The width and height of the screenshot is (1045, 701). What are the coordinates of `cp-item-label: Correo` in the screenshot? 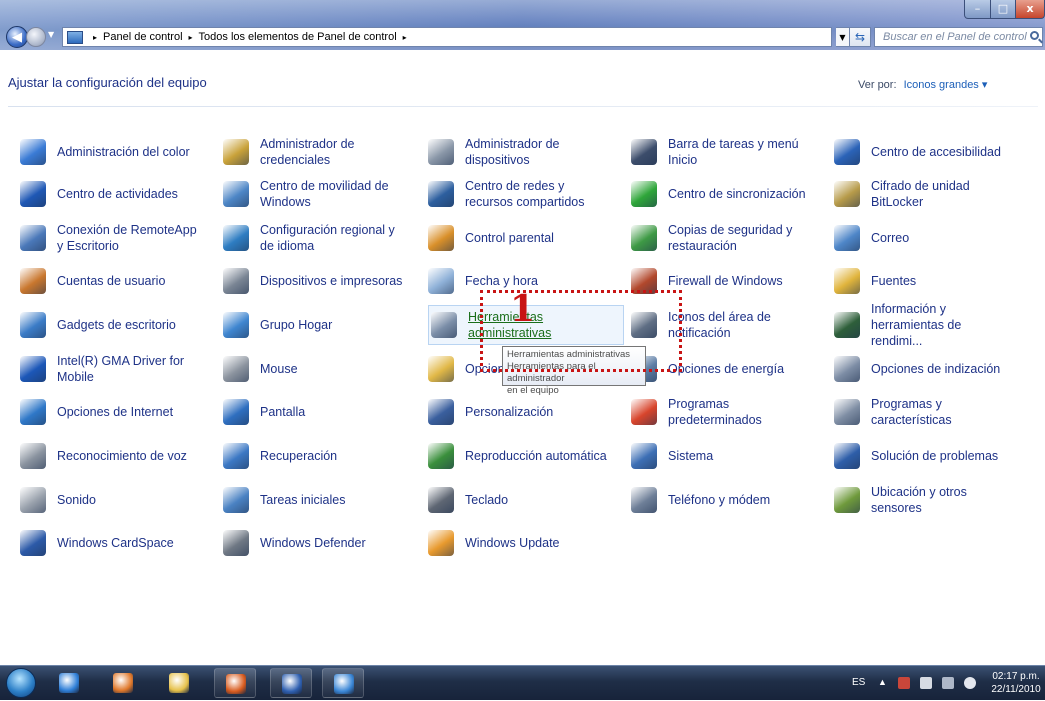 It's located at (890, 238).